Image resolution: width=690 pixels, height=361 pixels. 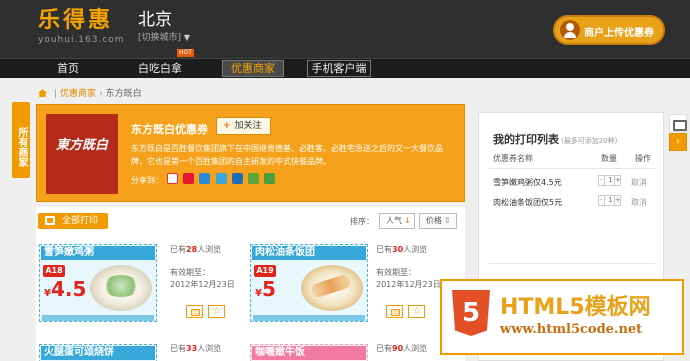 What do you see at coordinates (237, 178) in the screenshot?
I see `share-renren-icon` at bounding box center [237, 178].